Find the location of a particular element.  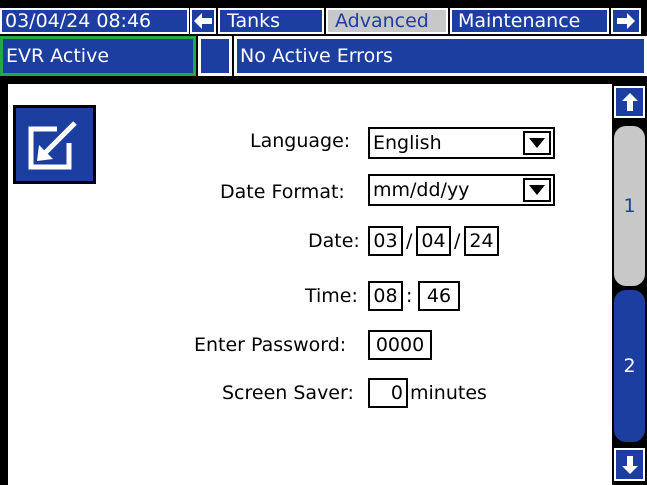

page-down-button is located at coordinates (629, 464).